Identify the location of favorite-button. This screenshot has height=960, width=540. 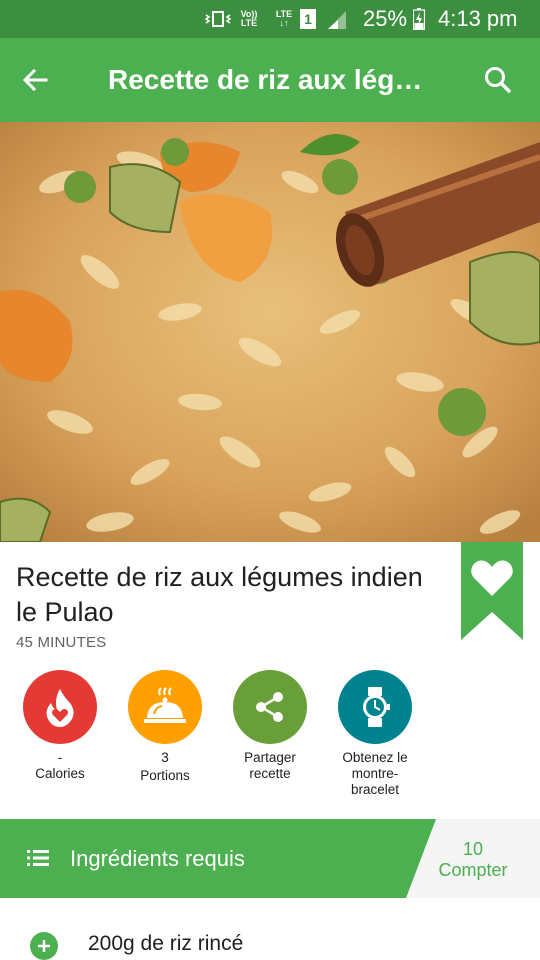
(492, 591).